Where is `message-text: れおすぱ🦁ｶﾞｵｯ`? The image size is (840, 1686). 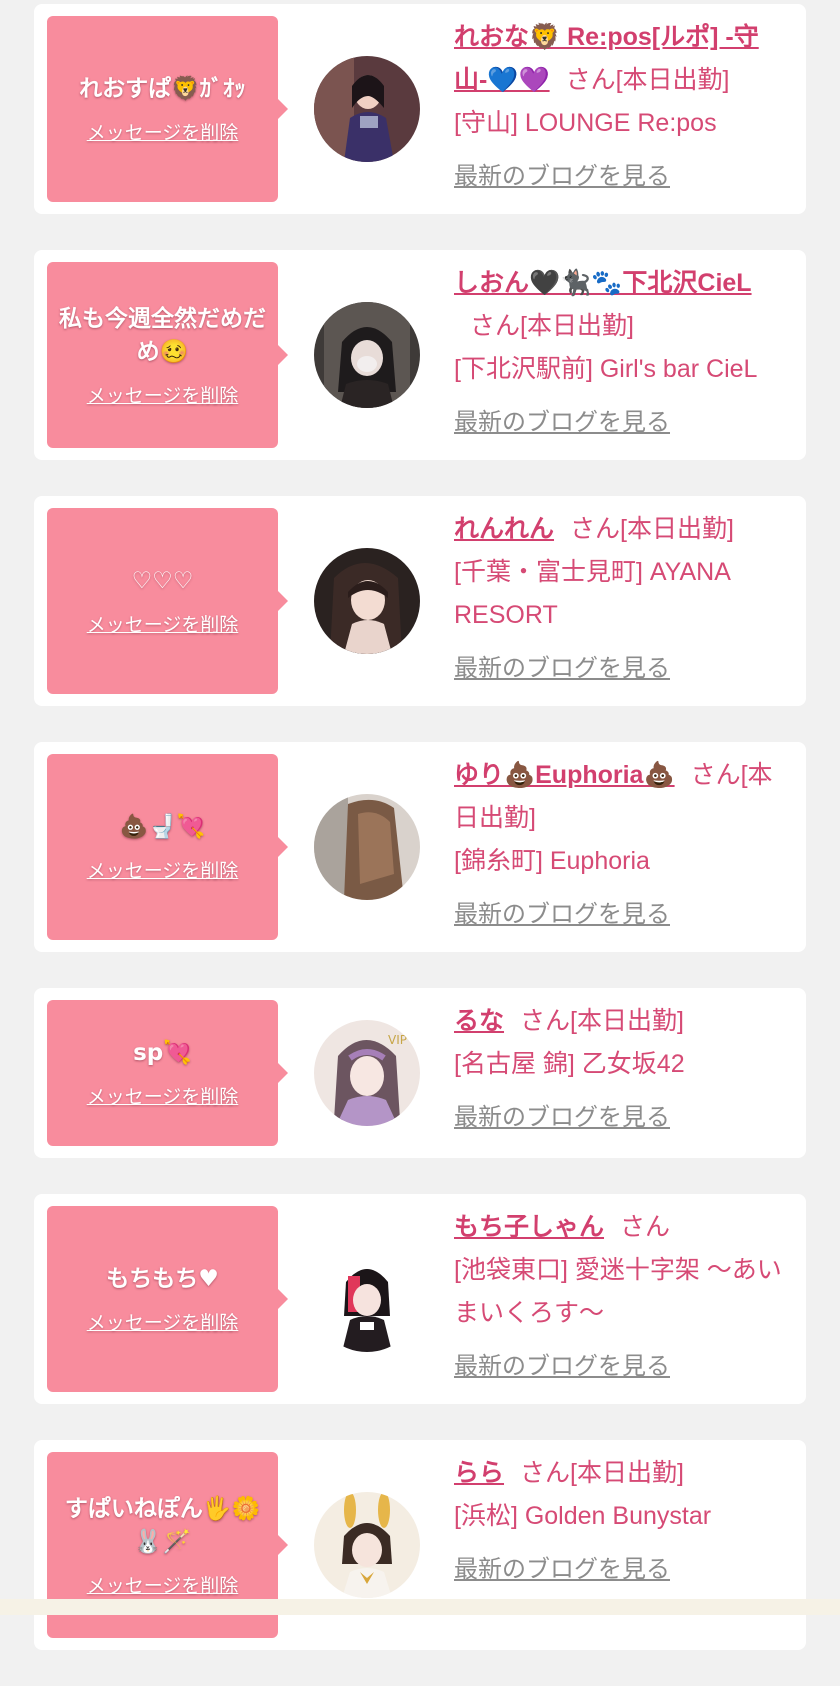
message-text: れおすぱ🦁ｶﾞｵｯ is located at coordinates (162, 89).